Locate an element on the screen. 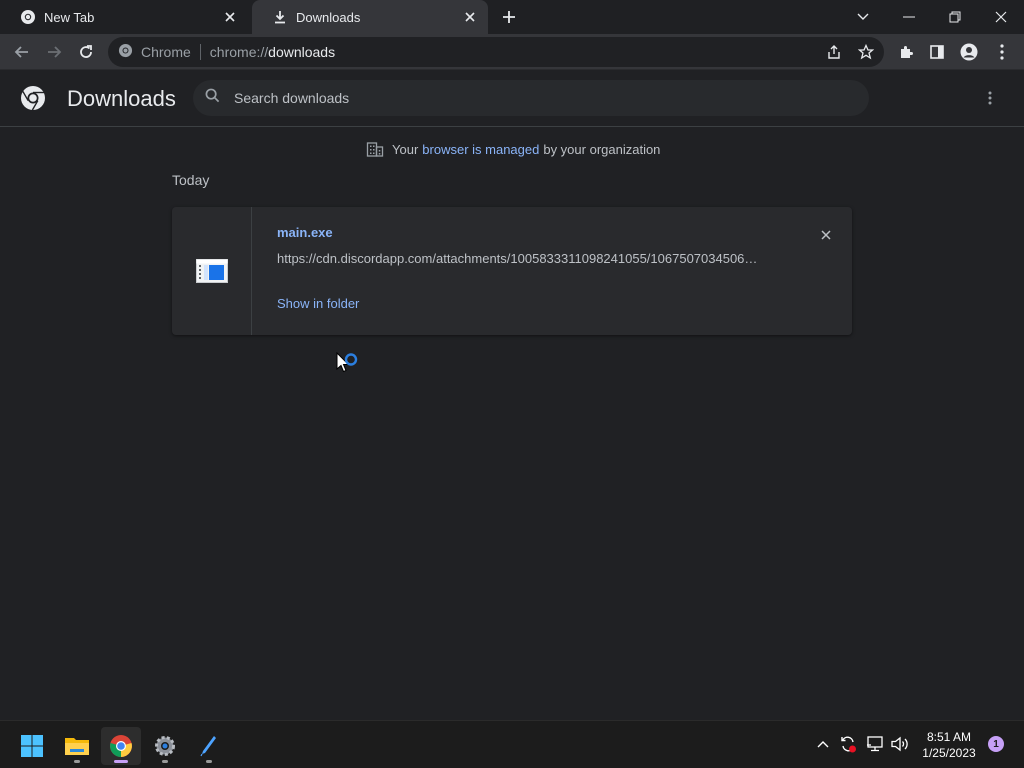  taskbar: 8:51 AM 1/25/2023 1 is located at coordinates (512, 744).